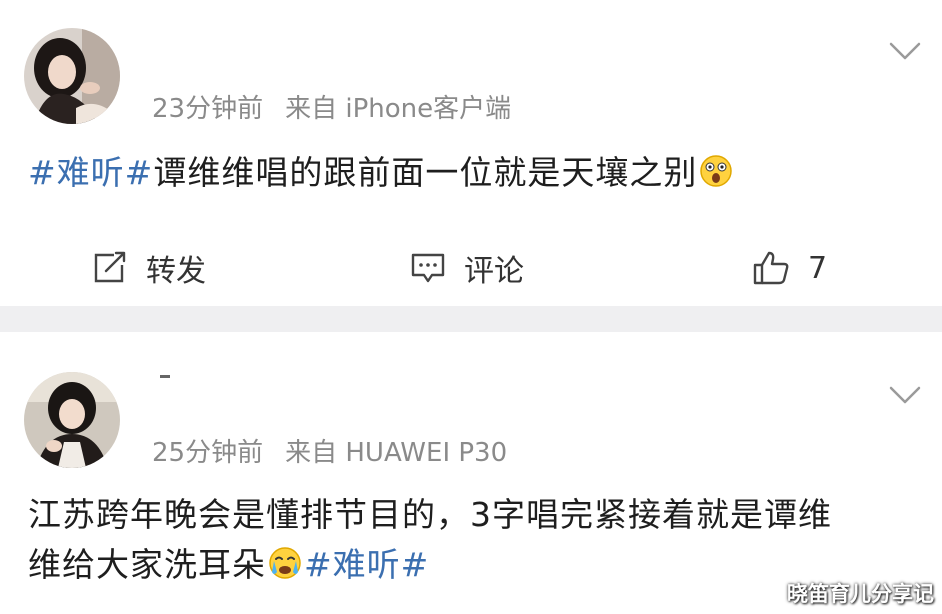 The image size is (942, 614). I want to click on post-meta: 23分钟前 来自 iPhone客户端, so click(331, 106).